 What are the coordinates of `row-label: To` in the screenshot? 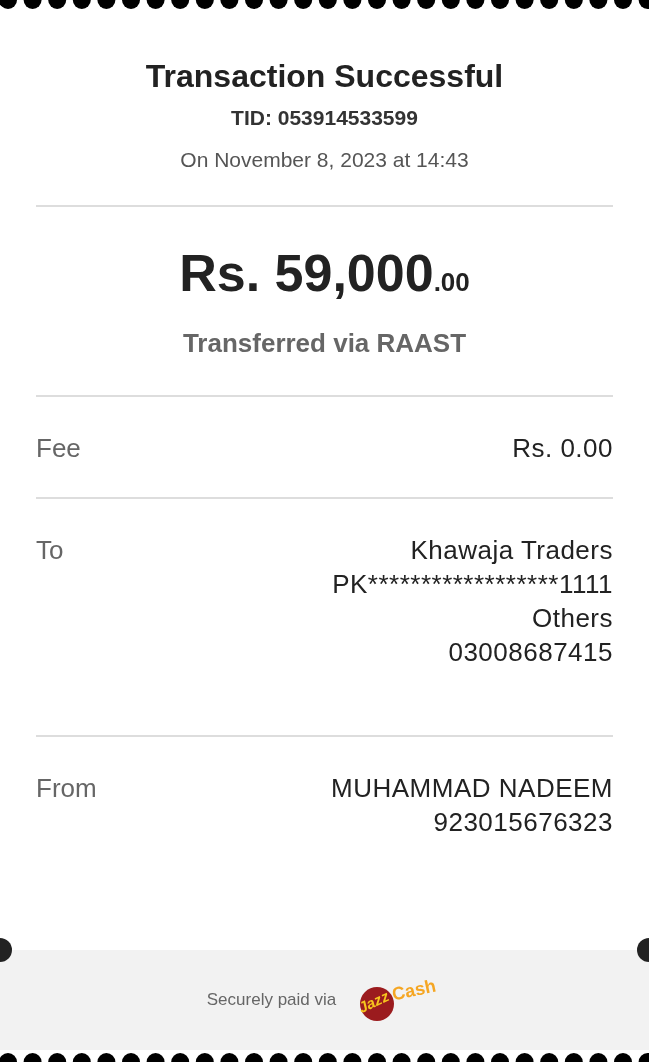 It's located at (50, 550).